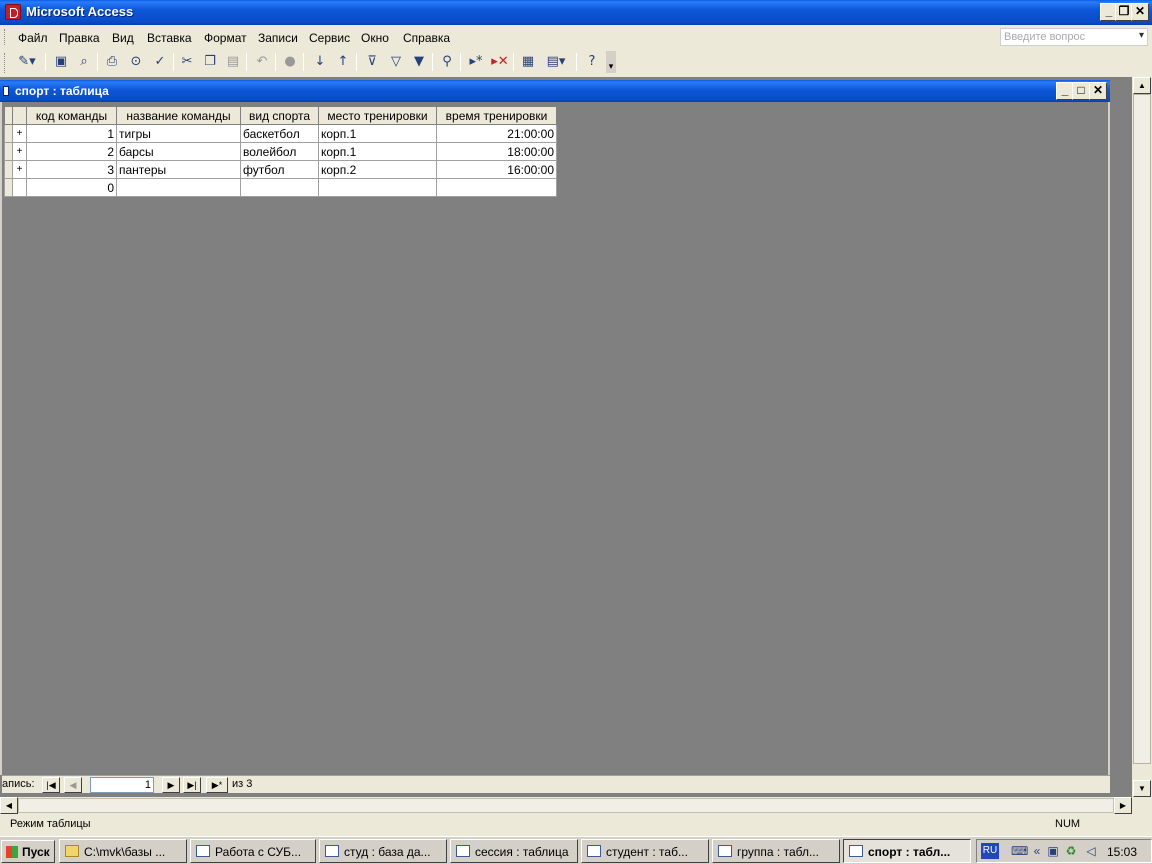  I want to click on menu-view: Вид, so click(123, 38).